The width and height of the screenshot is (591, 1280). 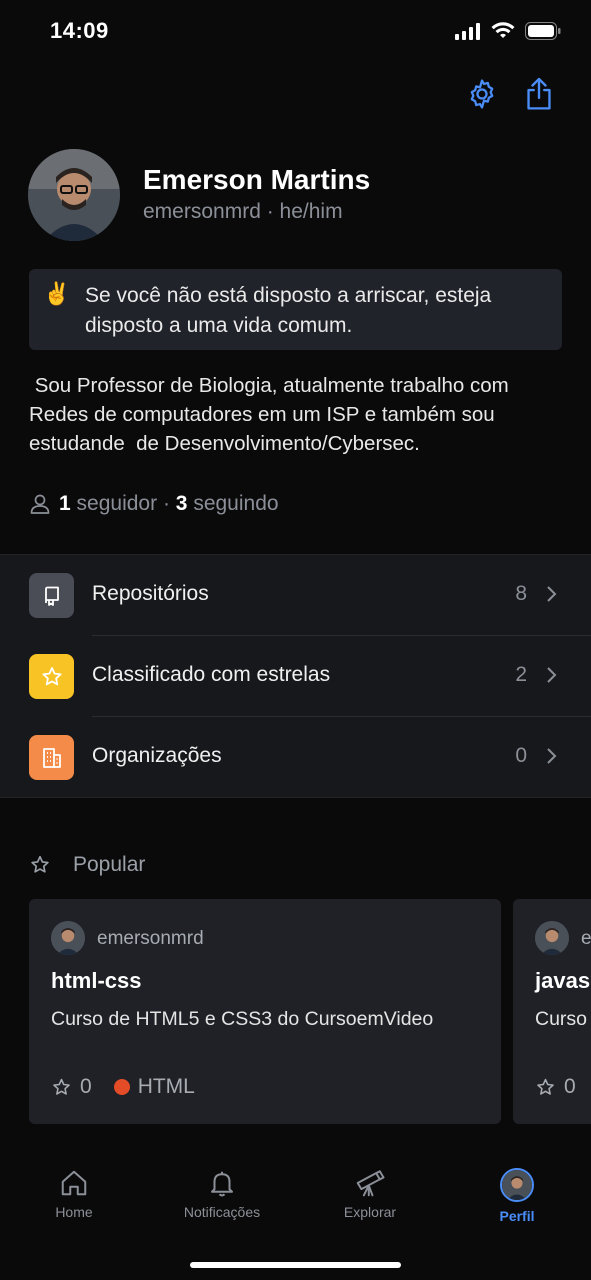 I want to click on following-label: seguindo, so click(x=236, y=503).